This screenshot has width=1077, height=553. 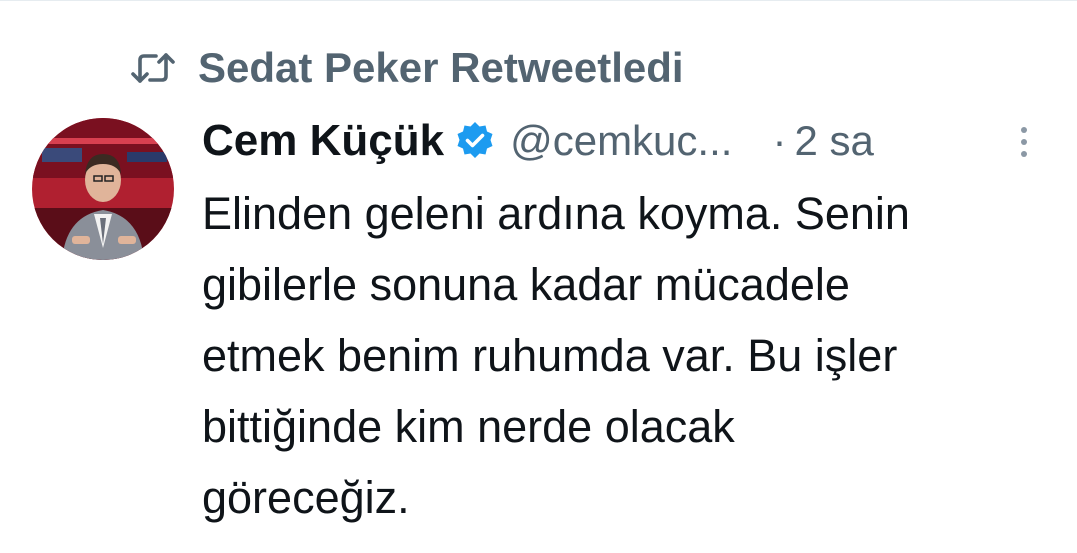 What do you see at coordinates (833, 141) in the screenshot?
I see `tweet-timestamp: 2 sa` at bounding box center [833, 141].